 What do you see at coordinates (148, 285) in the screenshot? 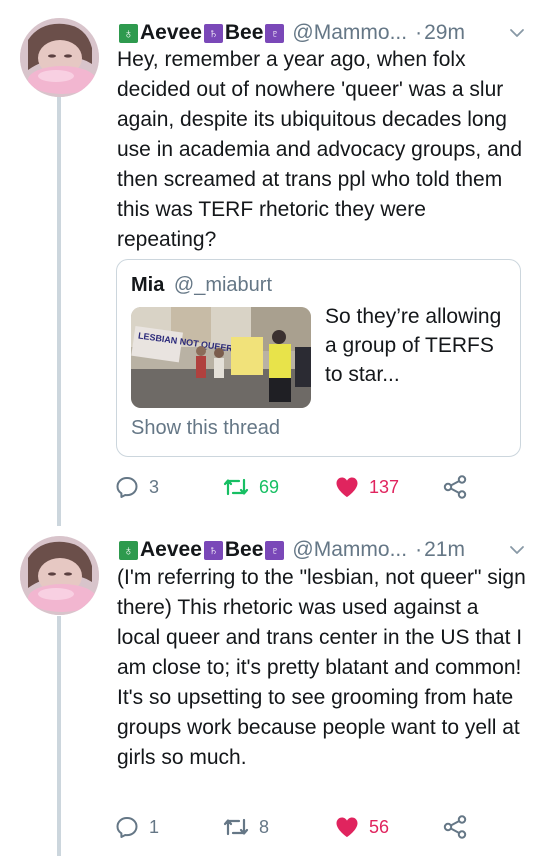
I see `quoted-display-name: Mia` at bounding box center [148, 285].